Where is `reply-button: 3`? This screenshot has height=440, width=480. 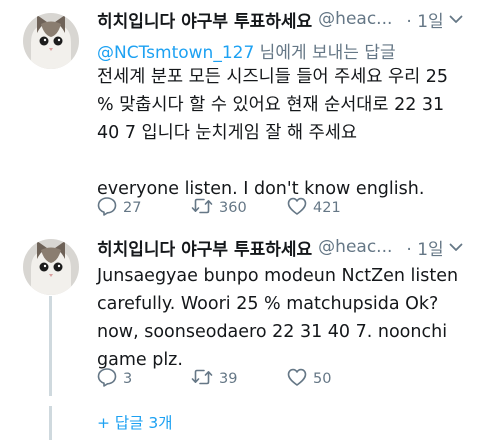
reply-button: 3 is located at coordinates (114, 379).